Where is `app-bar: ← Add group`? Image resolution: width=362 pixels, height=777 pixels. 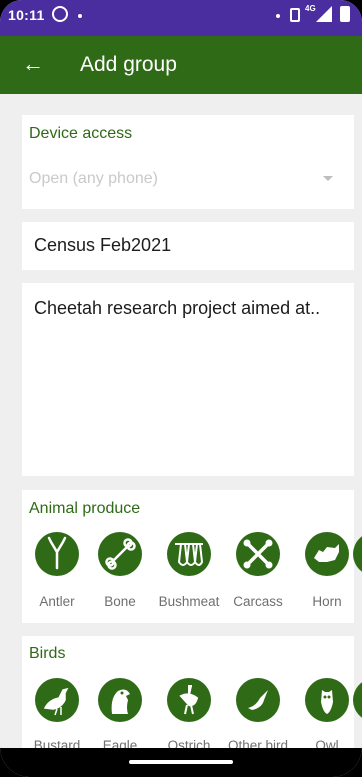 app-bar: ← Add group is located at coordinates (181, 65).